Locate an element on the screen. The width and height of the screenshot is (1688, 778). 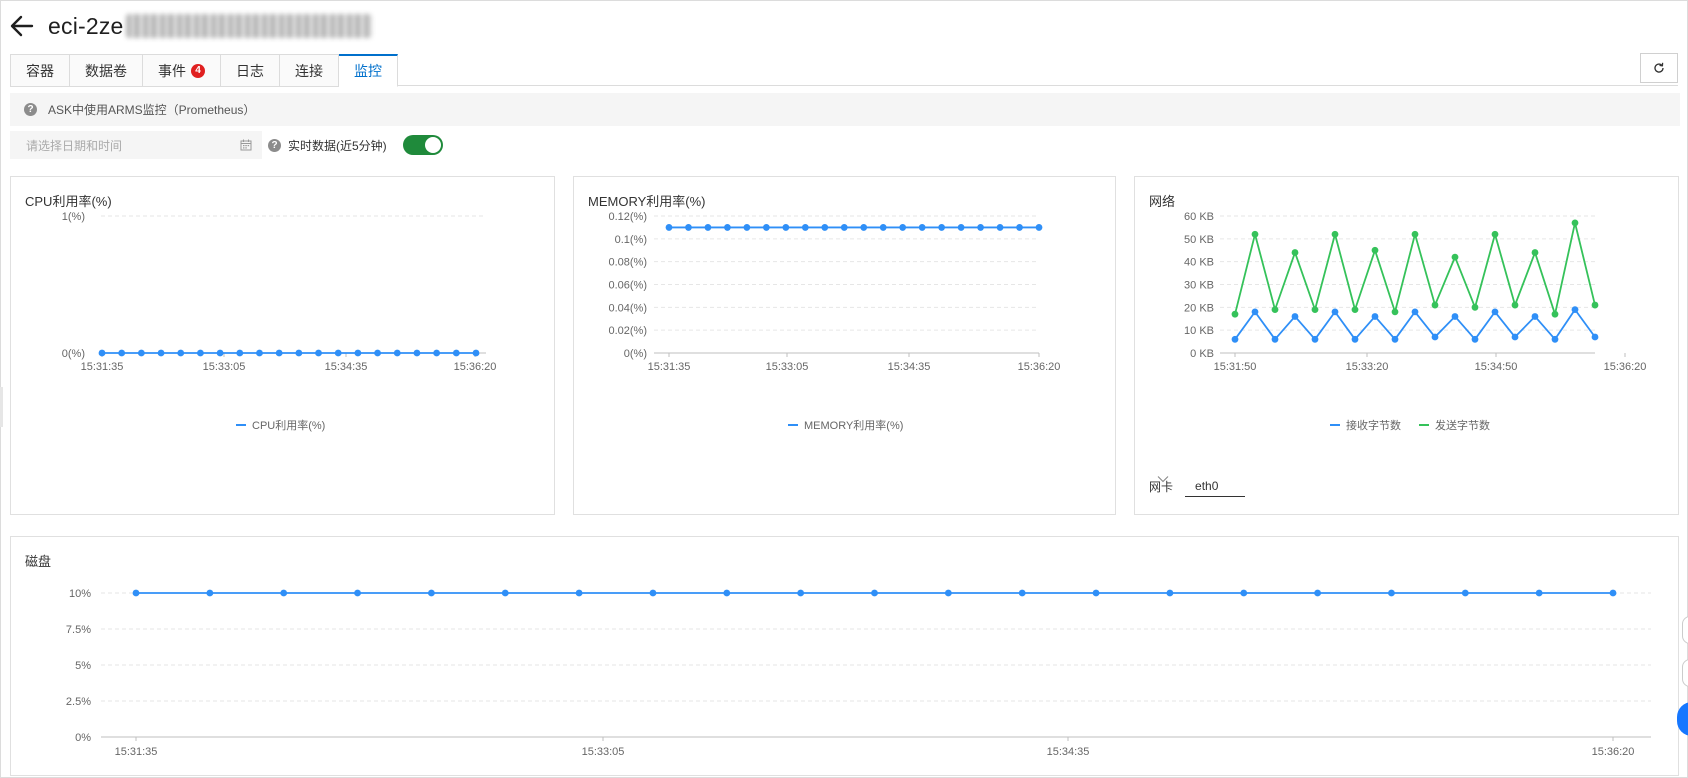
legend-label: 发送字节数 is located at coordinates (1462, 426).